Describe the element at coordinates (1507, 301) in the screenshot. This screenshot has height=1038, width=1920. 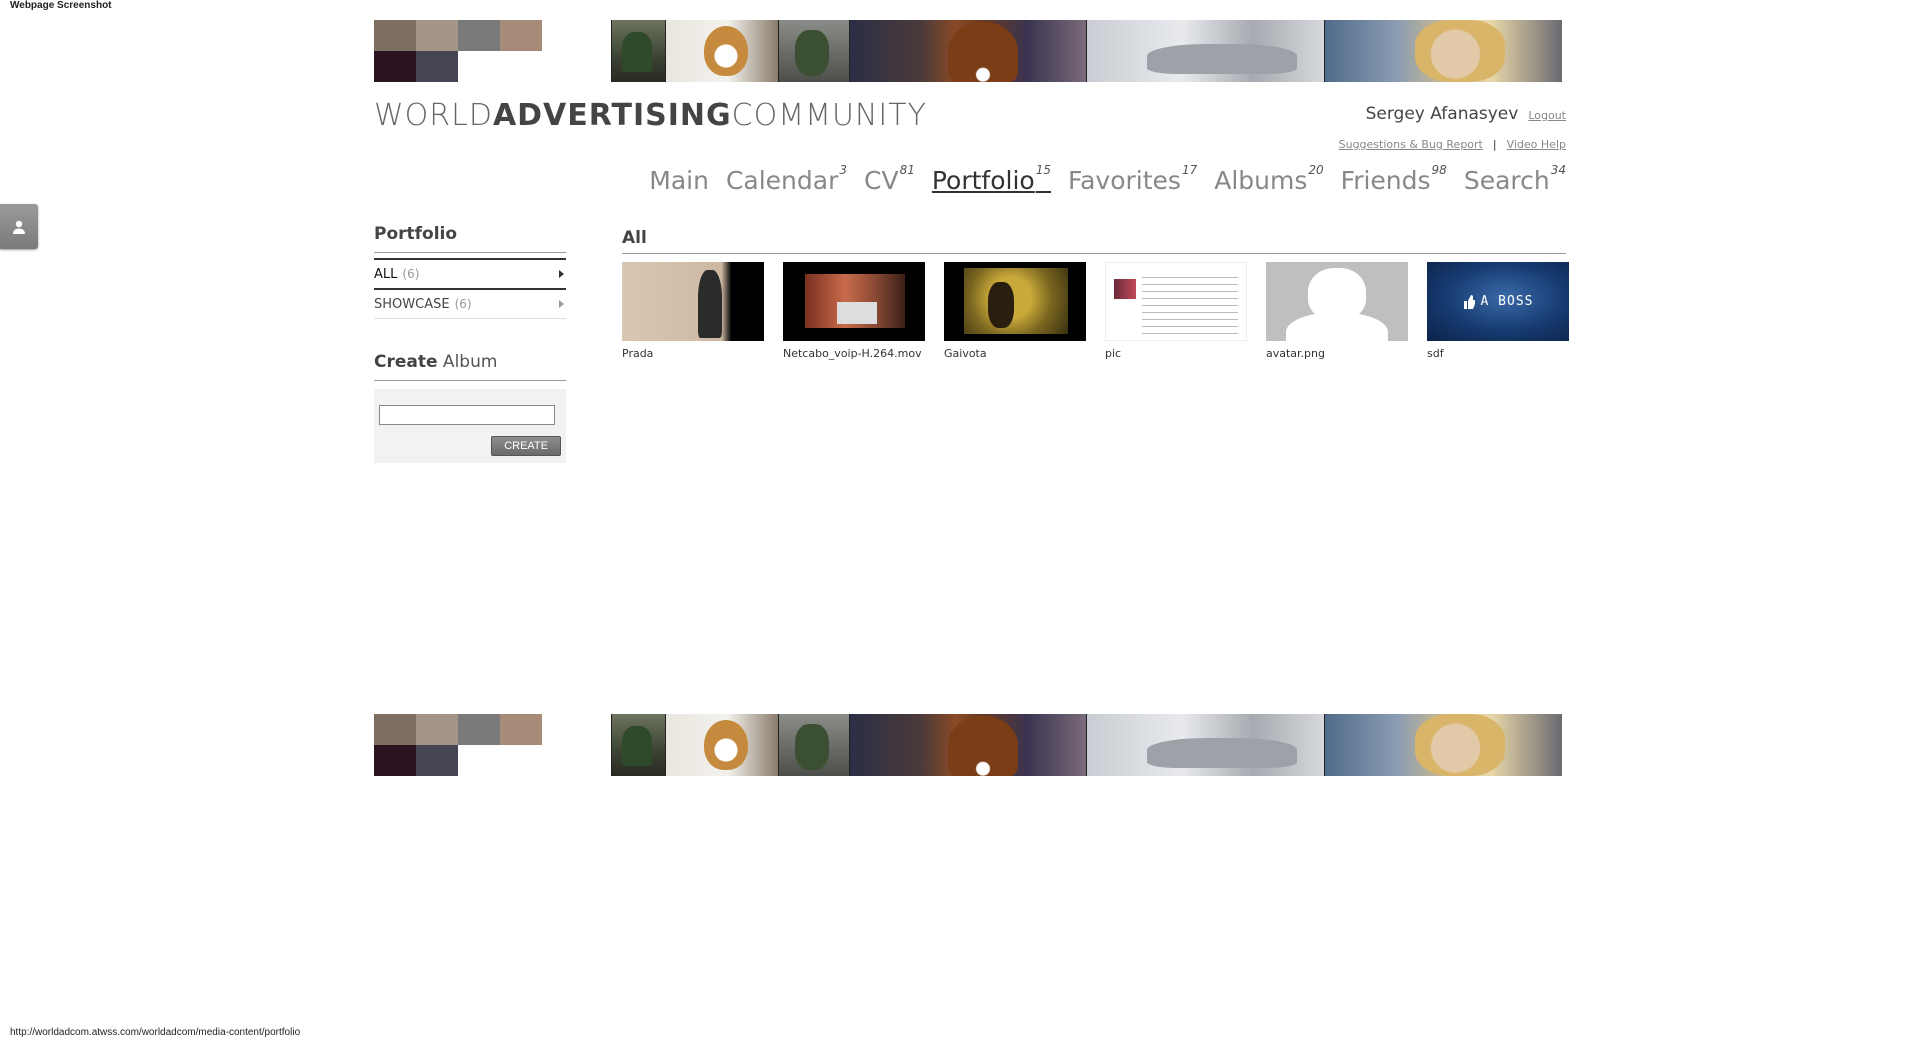
I see `thumb-text: A BOSS` at that location.